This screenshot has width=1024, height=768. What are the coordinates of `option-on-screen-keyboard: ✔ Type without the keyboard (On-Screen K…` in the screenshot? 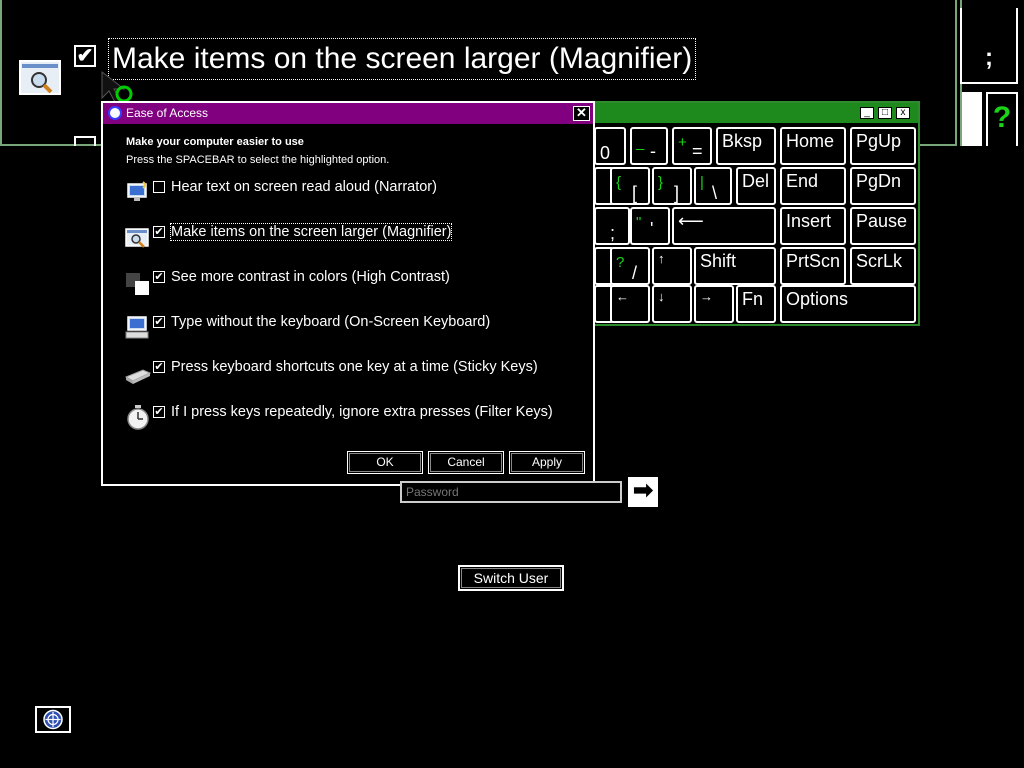 It's located at (350, 329).